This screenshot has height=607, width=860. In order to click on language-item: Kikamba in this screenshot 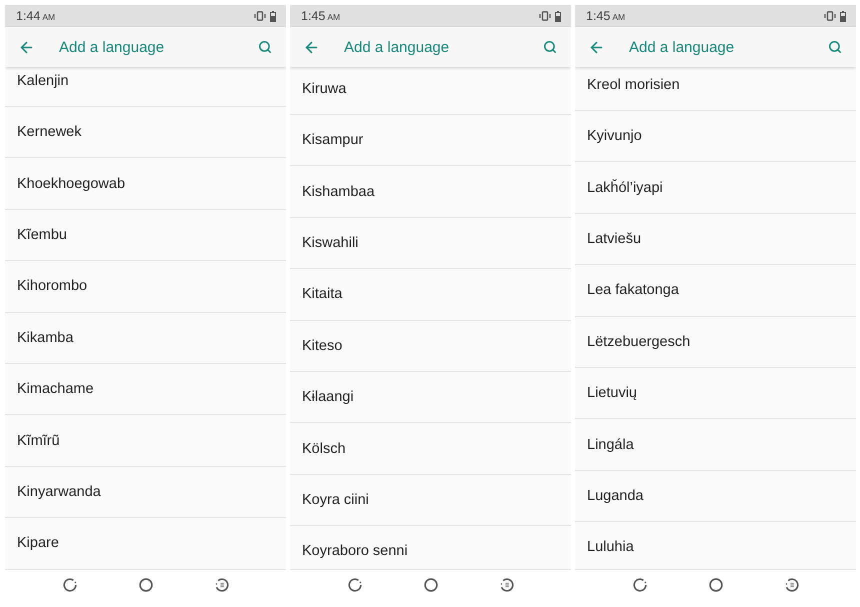, I will do `click(145, 338)`.